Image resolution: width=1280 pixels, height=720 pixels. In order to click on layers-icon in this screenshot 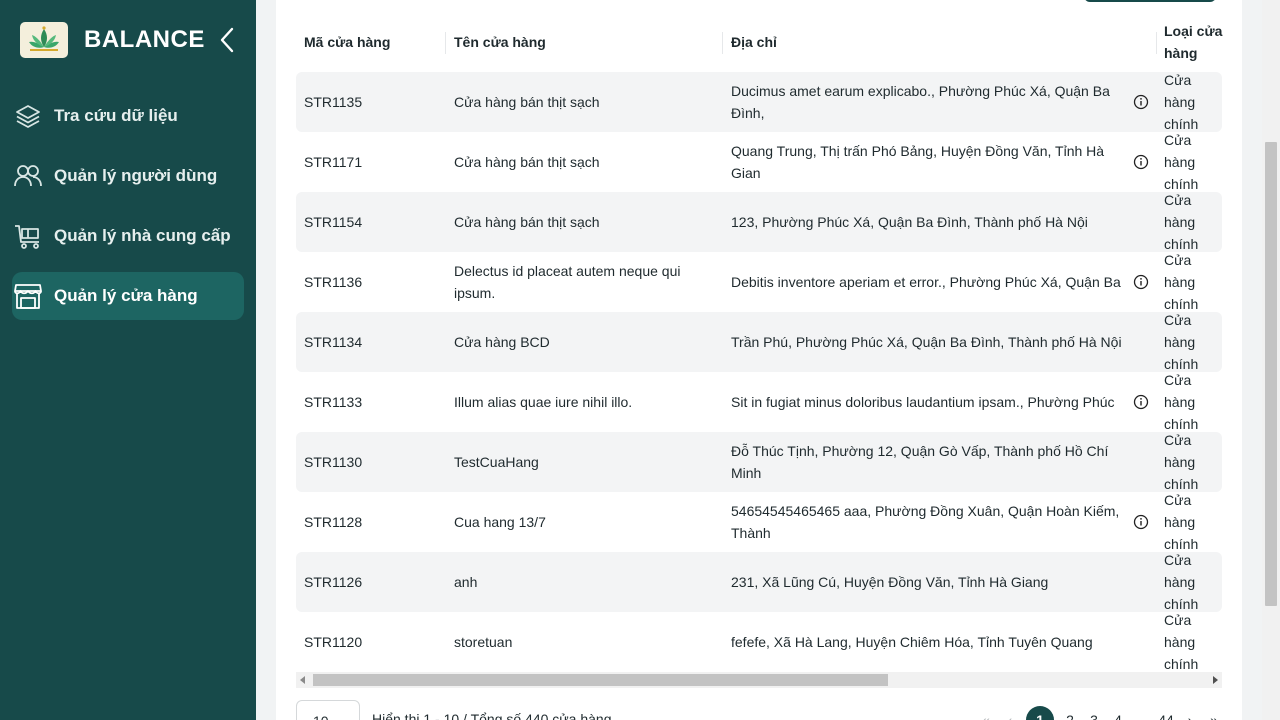, I will do `click(28, 116)`.